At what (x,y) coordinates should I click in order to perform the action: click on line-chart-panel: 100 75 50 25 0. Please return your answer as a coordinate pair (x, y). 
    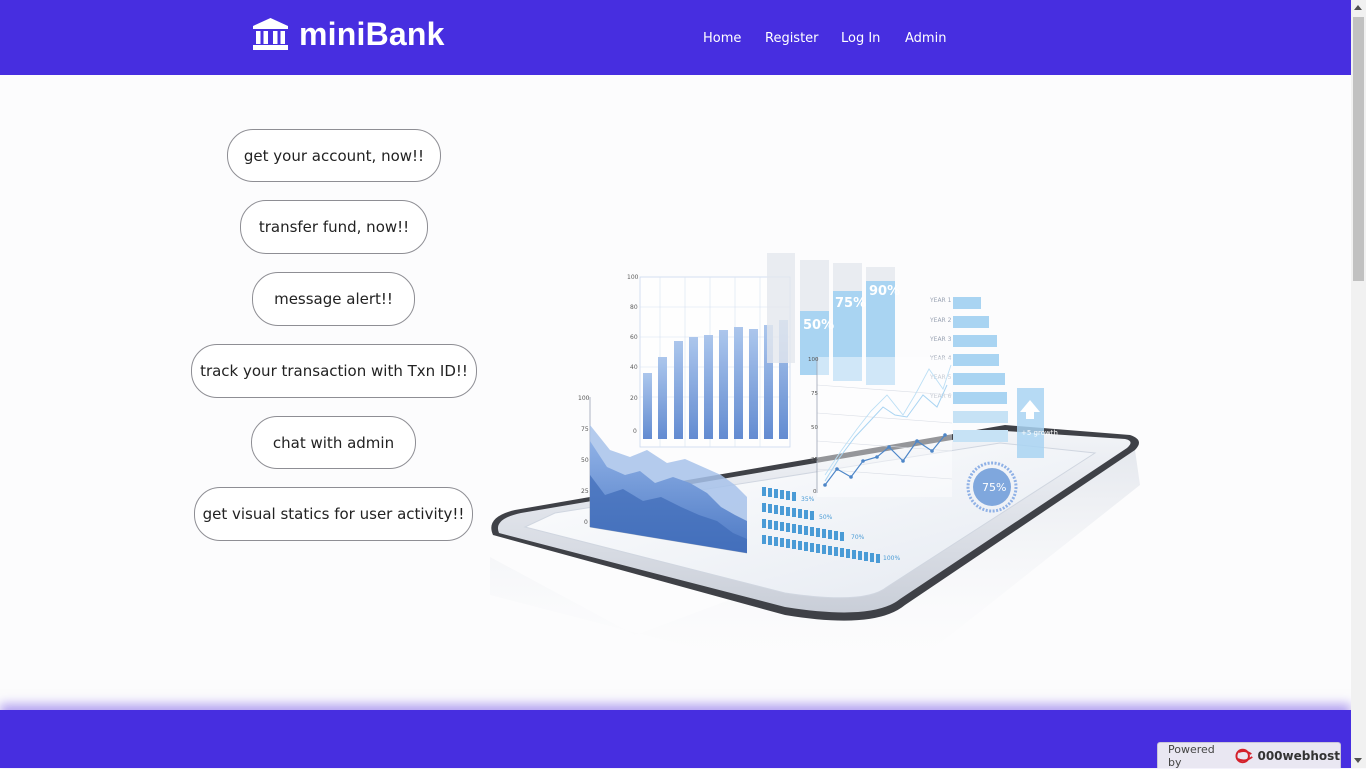
    Looking at the image, I should click on (880, 427).